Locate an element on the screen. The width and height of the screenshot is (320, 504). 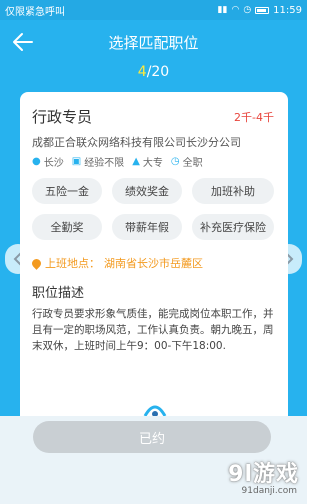
location-label: 上班地点： is located at coordinates (72, 263).